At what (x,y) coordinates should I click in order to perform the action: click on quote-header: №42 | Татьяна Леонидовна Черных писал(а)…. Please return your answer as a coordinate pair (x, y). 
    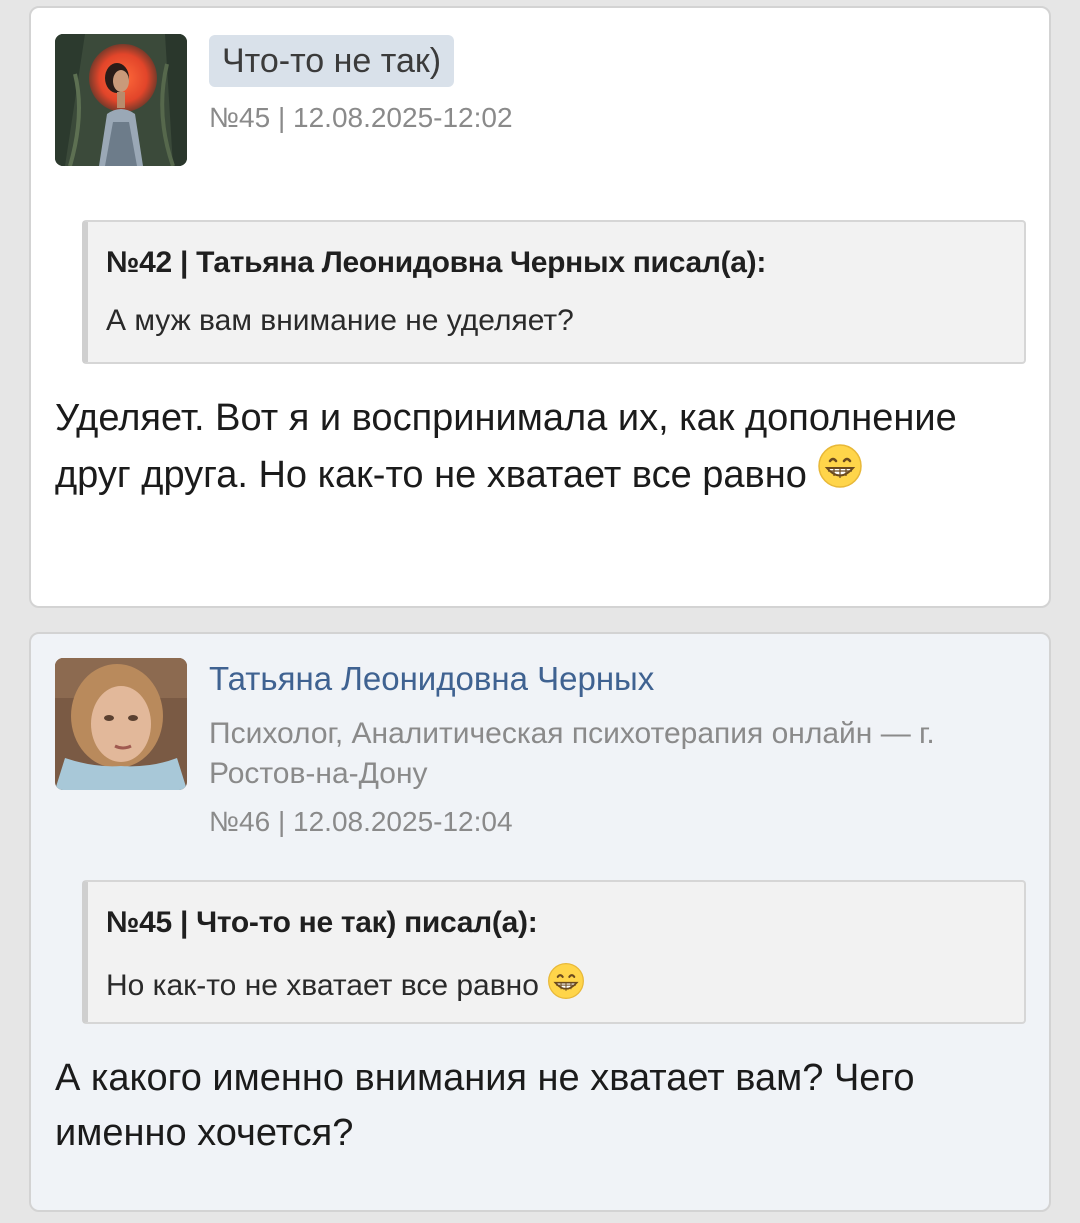
    Looking at the image, I should click on (436, 262).